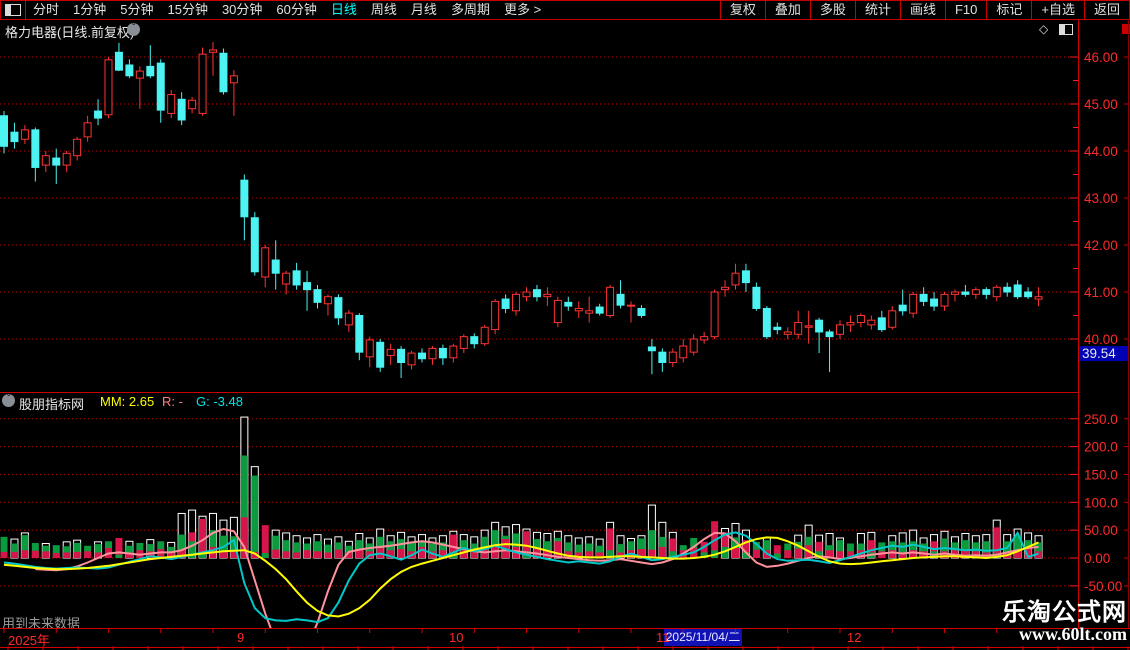 The image size is (1130, 650). What do you see at coordinates (1097, 558) in the screenshot?
I see `svg-text: 0.00` at bounding box center [1097, 558].